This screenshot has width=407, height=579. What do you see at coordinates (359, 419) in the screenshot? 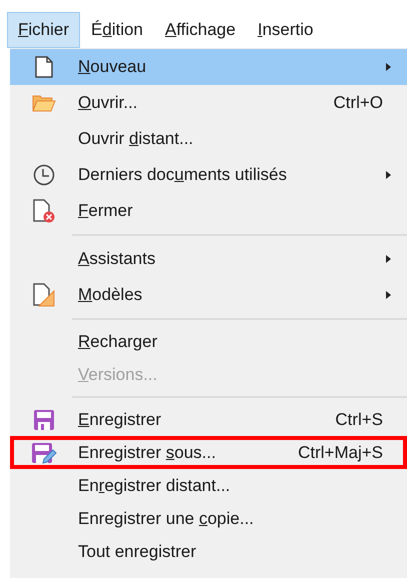
I see `shortcut-label: Ctrl+S` at bounding box center [359, 419].